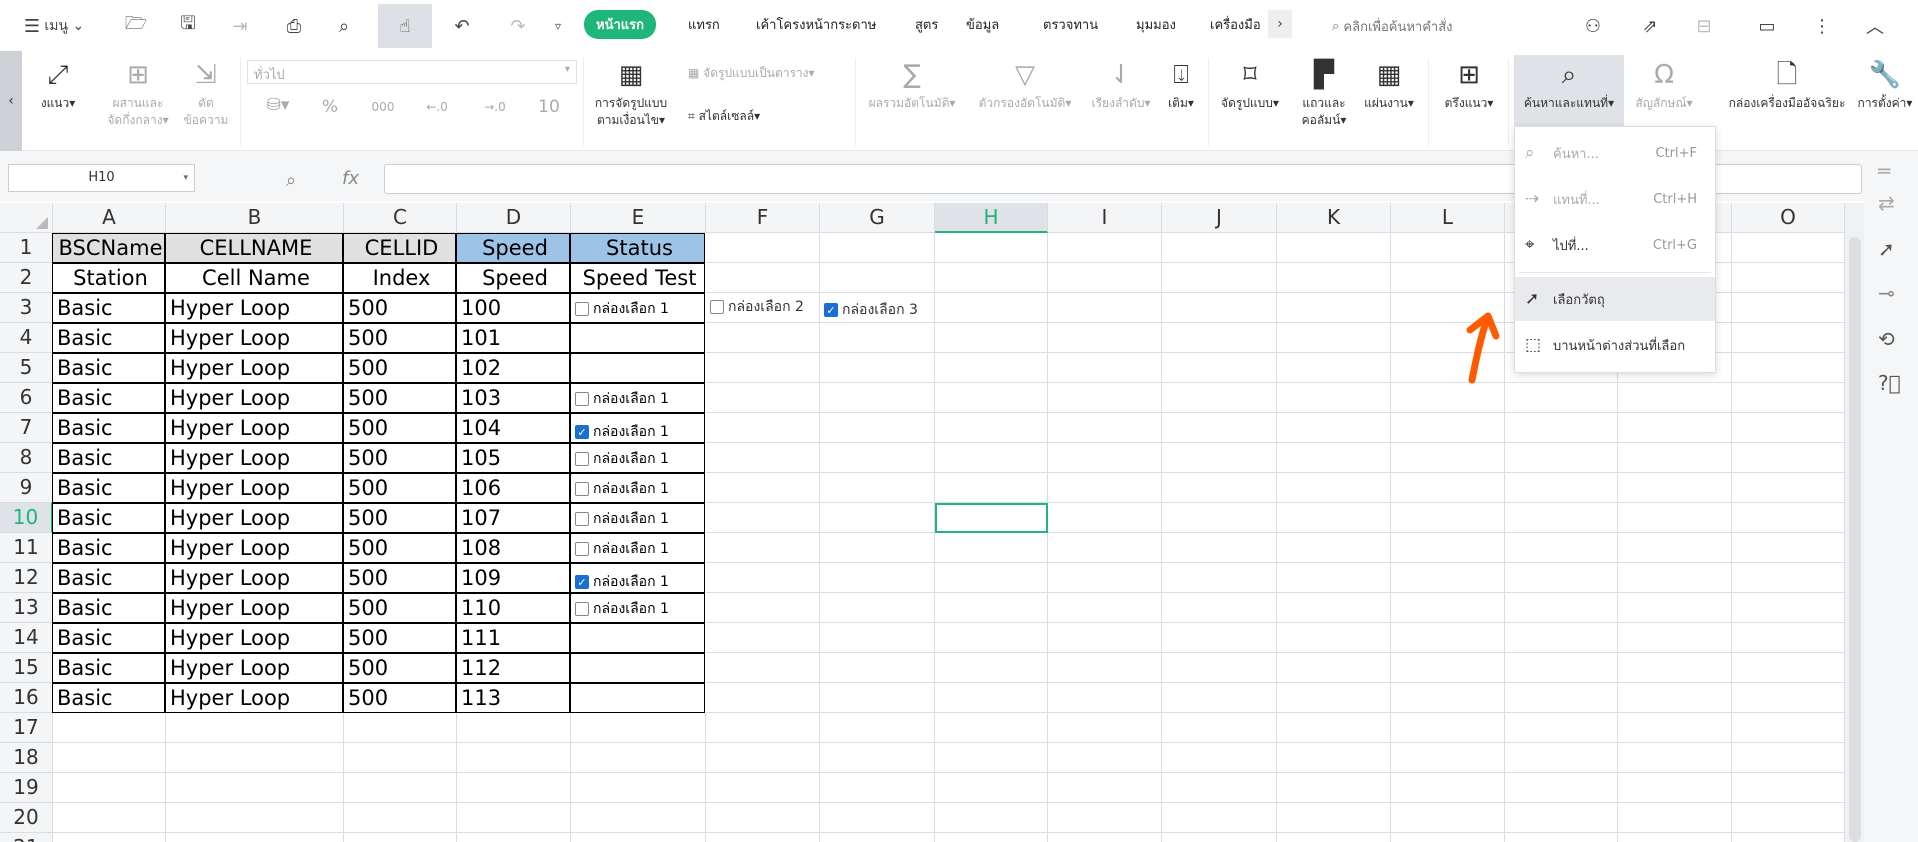 The height and width of the screenshot is (842, 1918). Describe the element at coordinates (1105, 698) in the screenshot. I see `cell-I16` at that location.